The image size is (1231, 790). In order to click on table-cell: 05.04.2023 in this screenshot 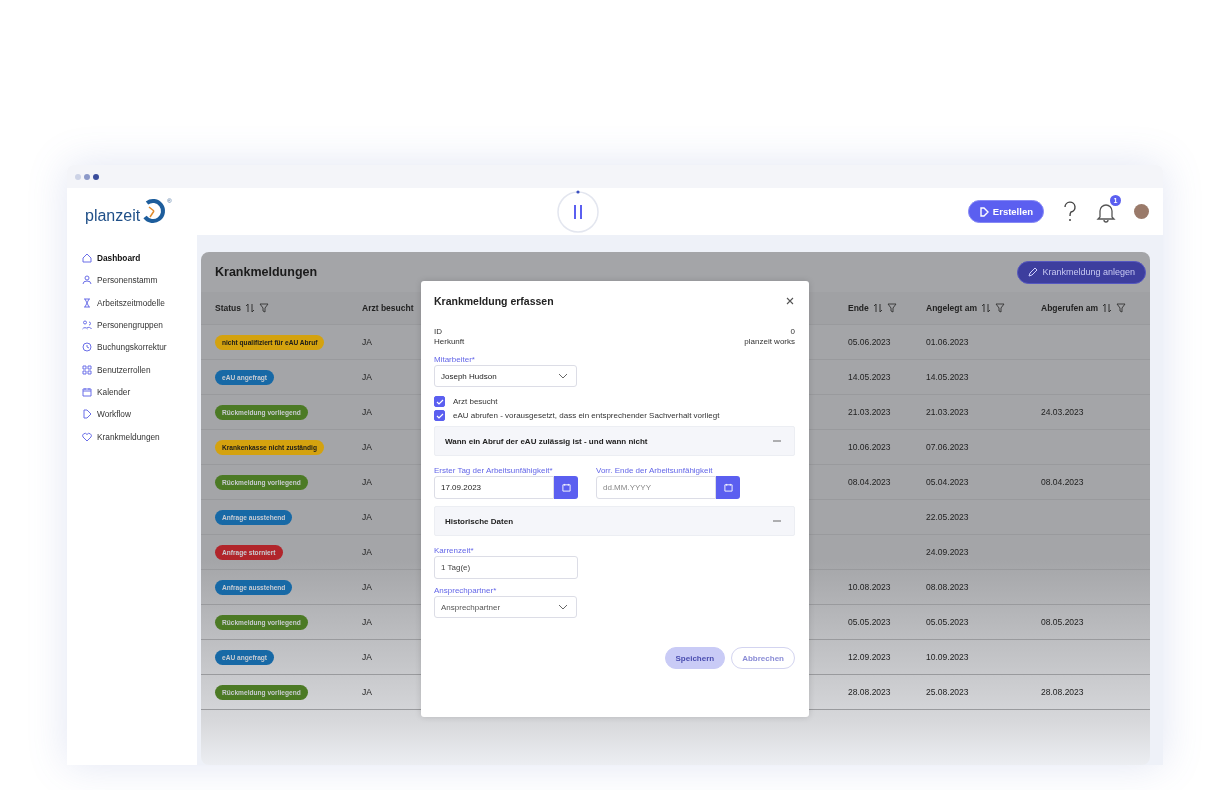, I will do `click(947, 482)`.